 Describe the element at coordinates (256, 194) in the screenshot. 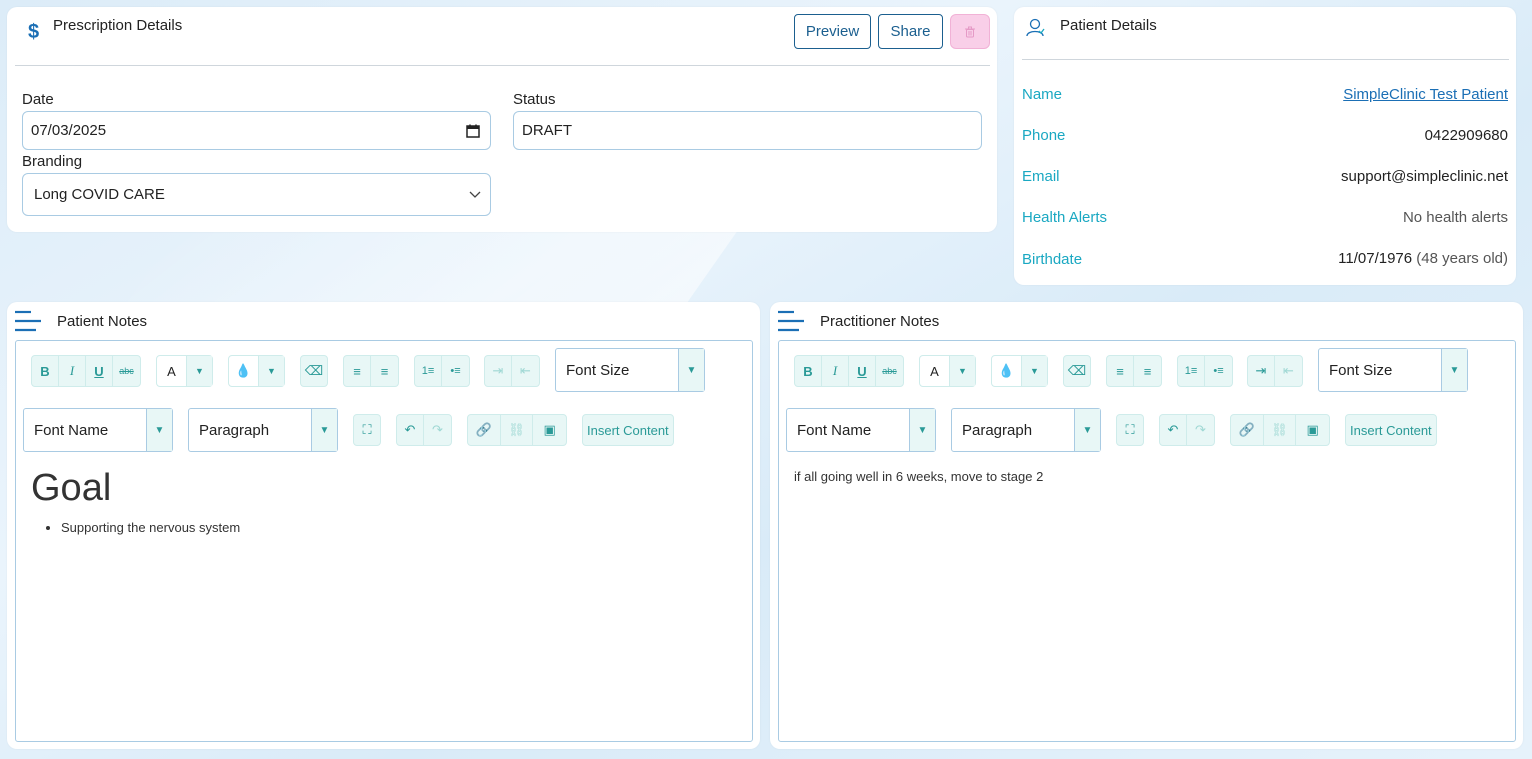

I see `branding-select: Long COVID CARE` at that location.